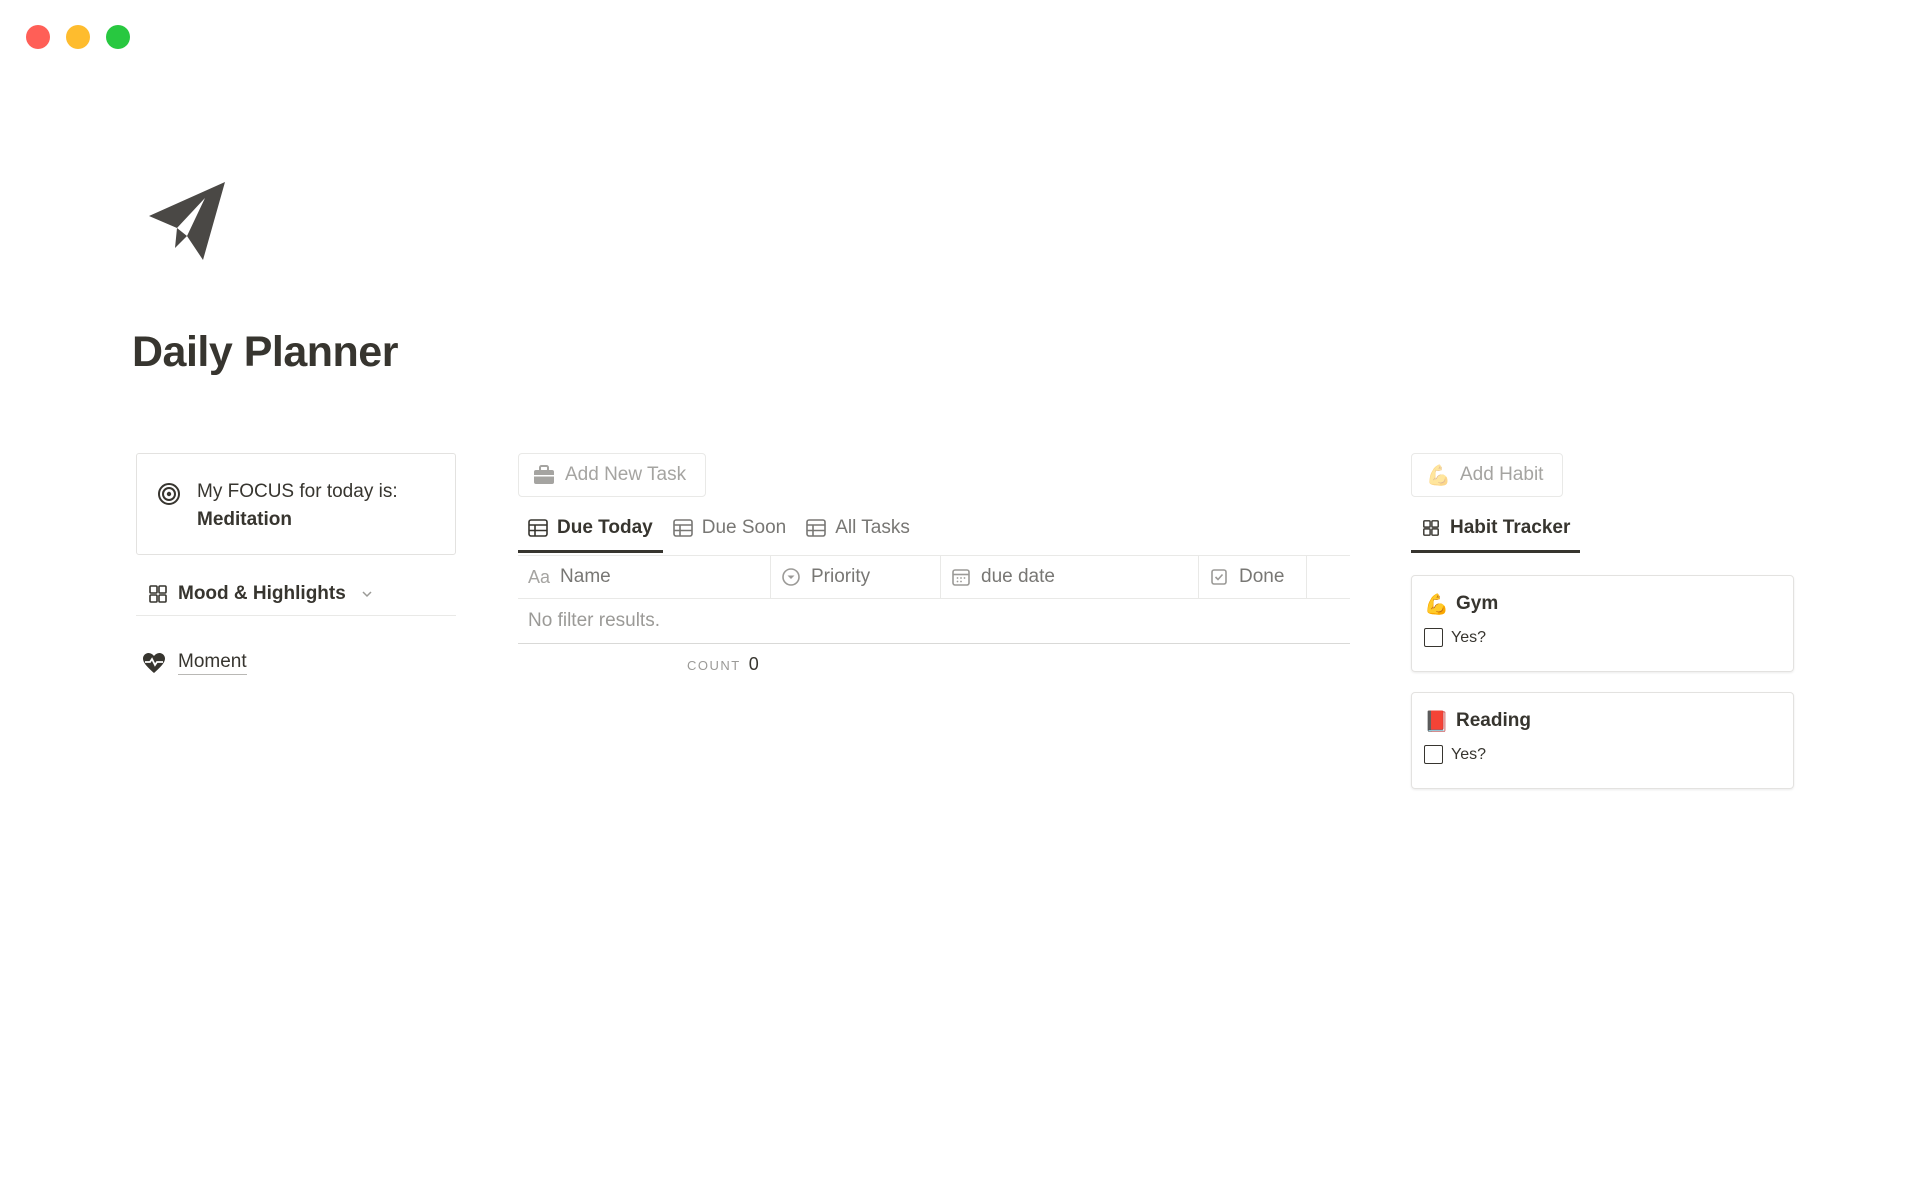  Describe the element at coordinates (1219, 577) in the screenshot. I see `checkbox-icon` at that location.